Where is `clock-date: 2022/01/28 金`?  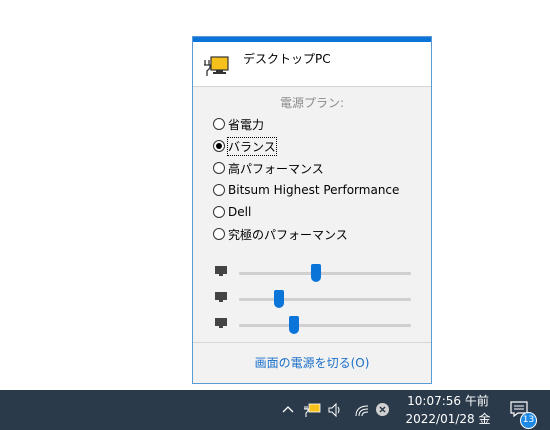
clock-date: 2022/01/28 金 is located at coordinates (448, 419).